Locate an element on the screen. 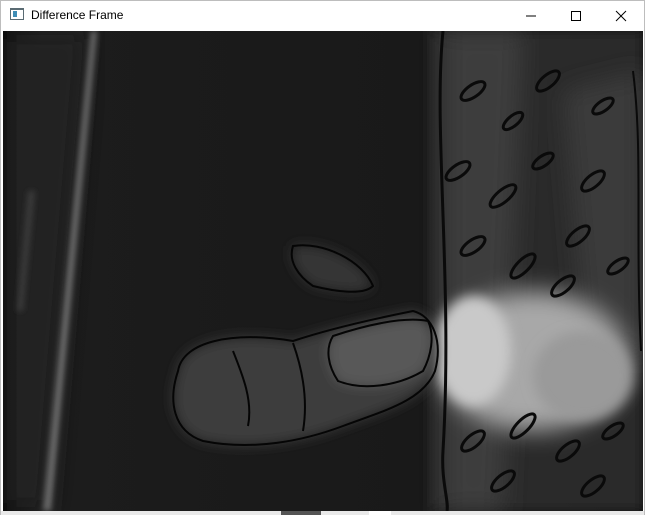  opencv-window-icon is located at coordinates (17, 14).